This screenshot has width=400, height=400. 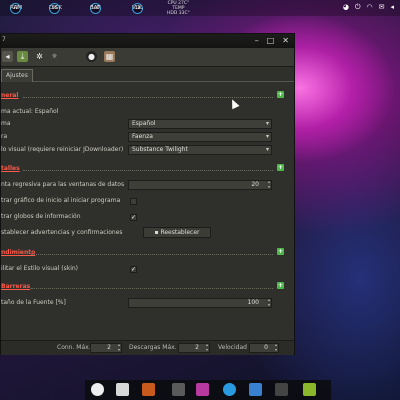 I want to click on sun-icon: ☼, so click(x=54, y=56).